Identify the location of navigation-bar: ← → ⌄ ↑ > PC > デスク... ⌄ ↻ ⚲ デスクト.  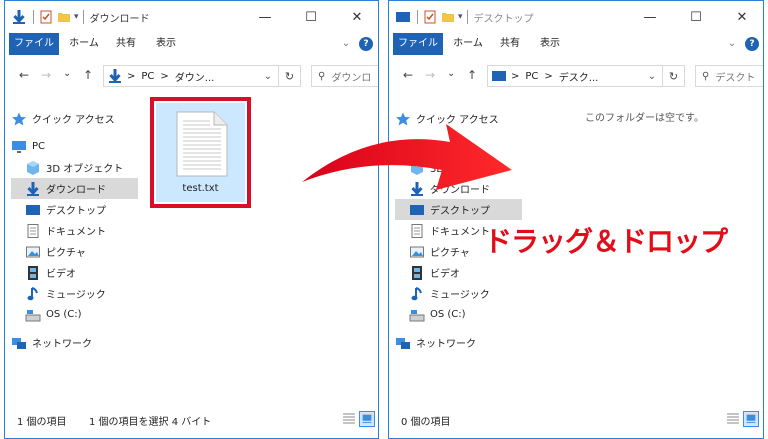
(576, 76).